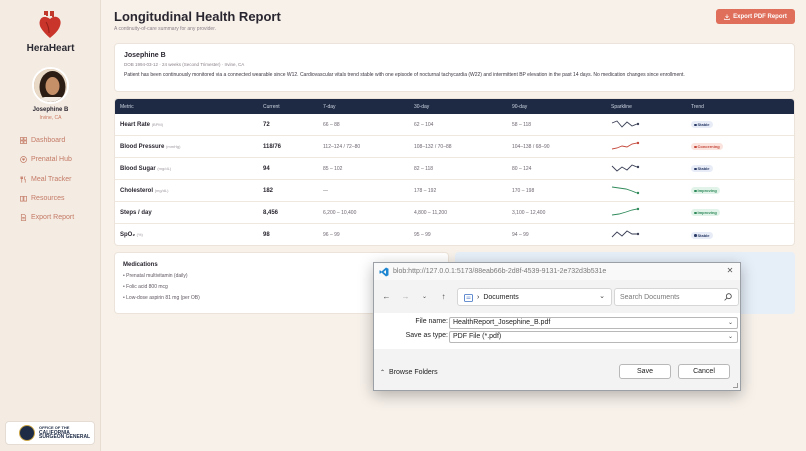 The height and width of the screenshot is (451, 806). What do you see at coordinates (127, 235) in the screenshot?
I see `metric-name: SpO₂` at bounding box center [127, 235].